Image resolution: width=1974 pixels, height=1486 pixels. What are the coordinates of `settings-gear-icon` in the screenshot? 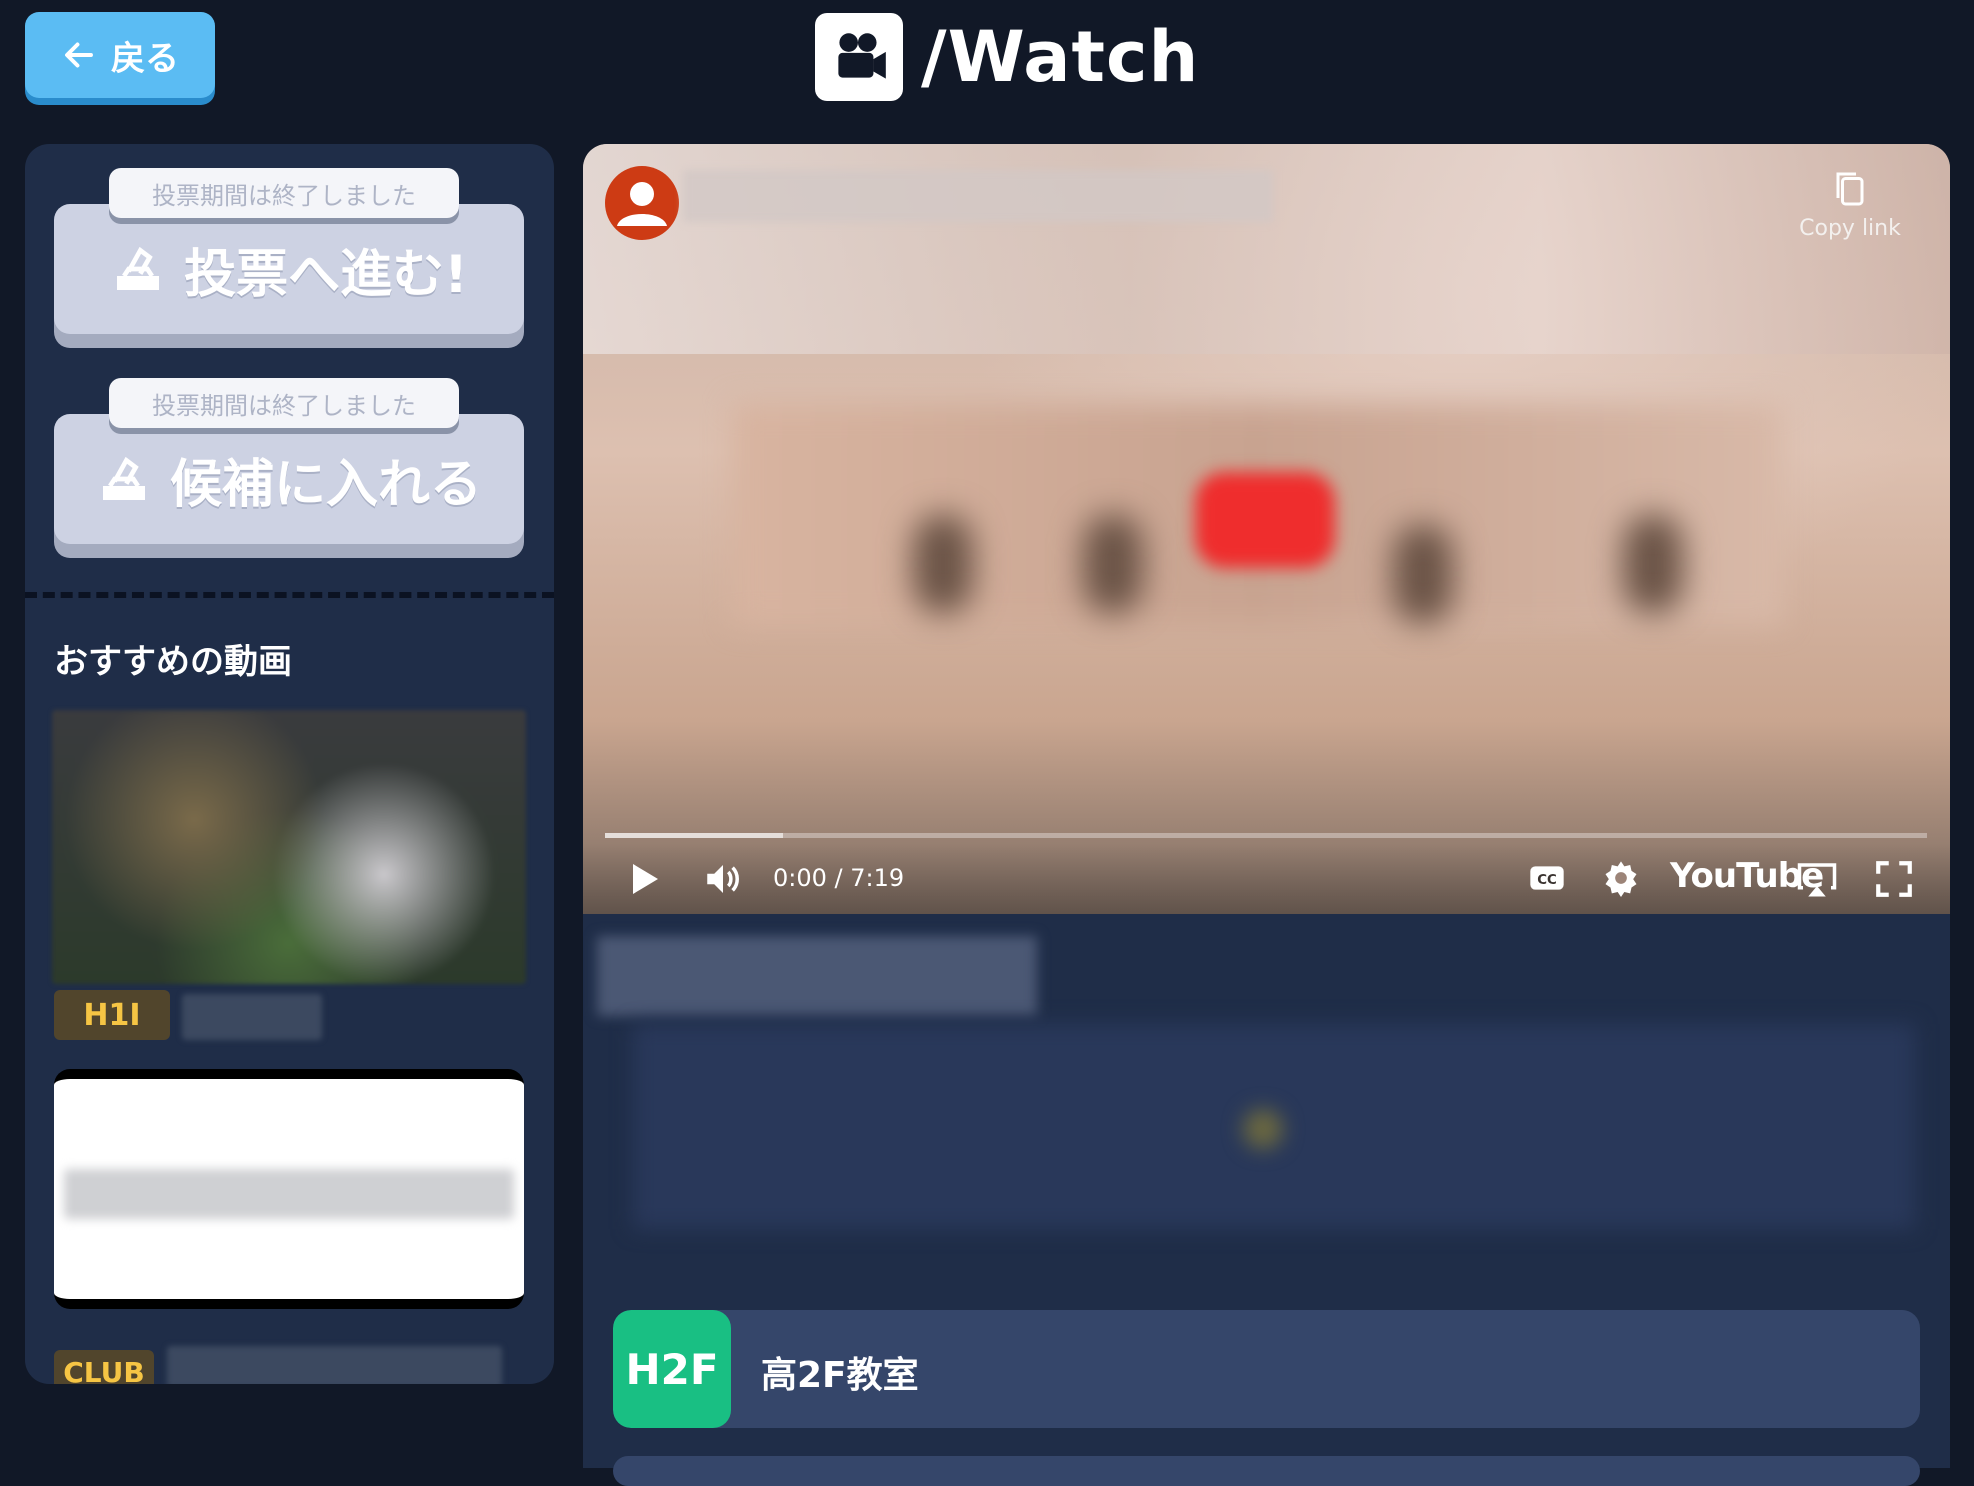 It's located at (1621, 878).